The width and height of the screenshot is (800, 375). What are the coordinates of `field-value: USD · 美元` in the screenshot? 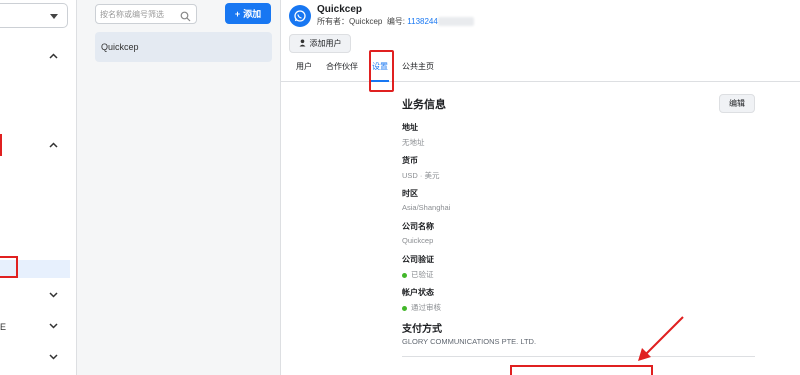 It's located at (421, 175).